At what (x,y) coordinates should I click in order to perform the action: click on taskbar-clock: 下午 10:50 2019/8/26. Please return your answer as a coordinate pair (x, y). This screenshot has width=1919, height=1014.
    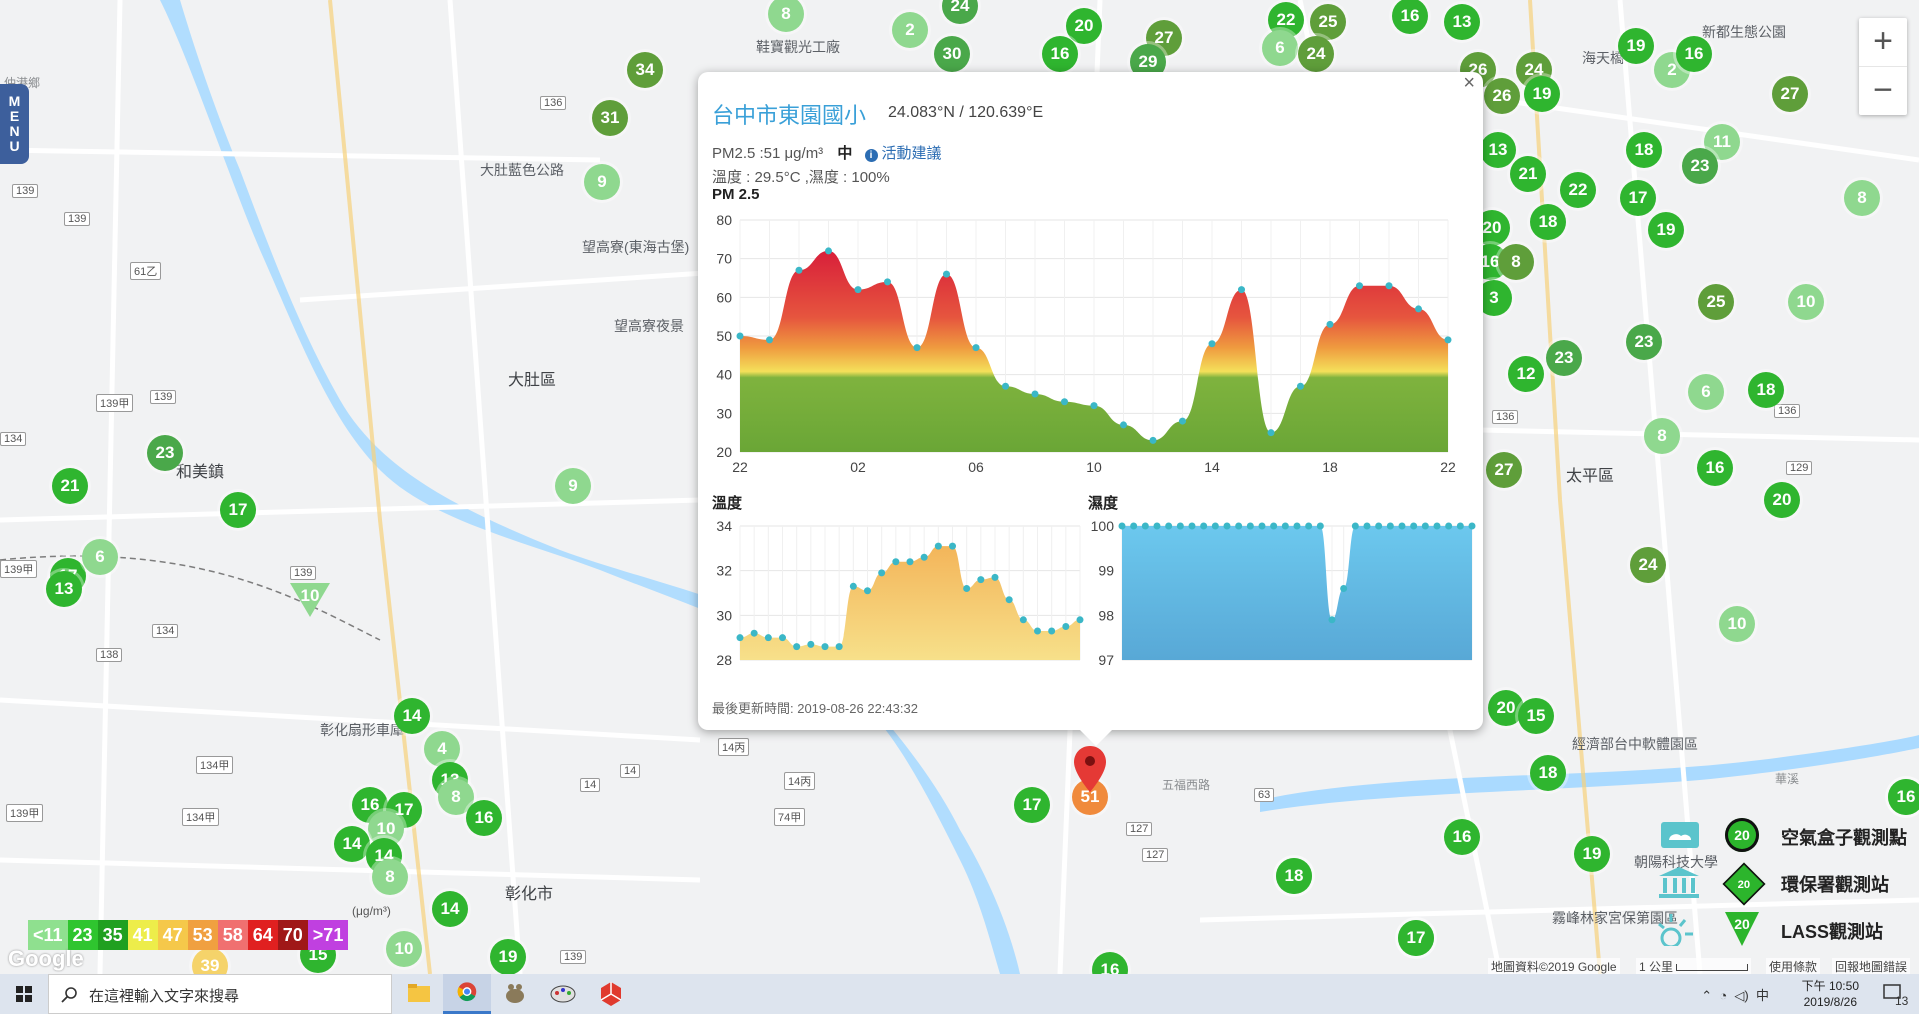
    Looking at the image, I should click on (1830, 994).